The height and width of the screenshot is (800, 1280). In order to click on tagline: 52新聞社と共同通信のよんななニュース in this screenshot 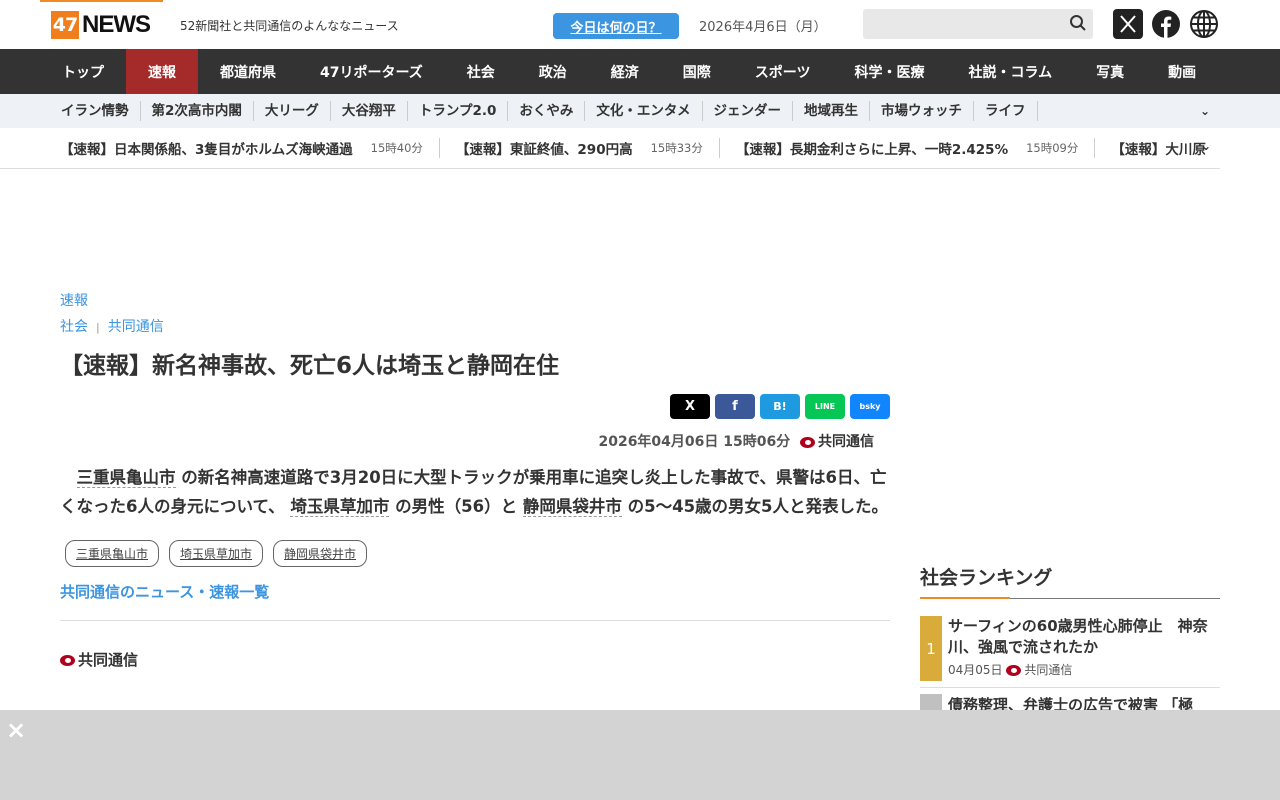, I will do `click(289, 26)`.